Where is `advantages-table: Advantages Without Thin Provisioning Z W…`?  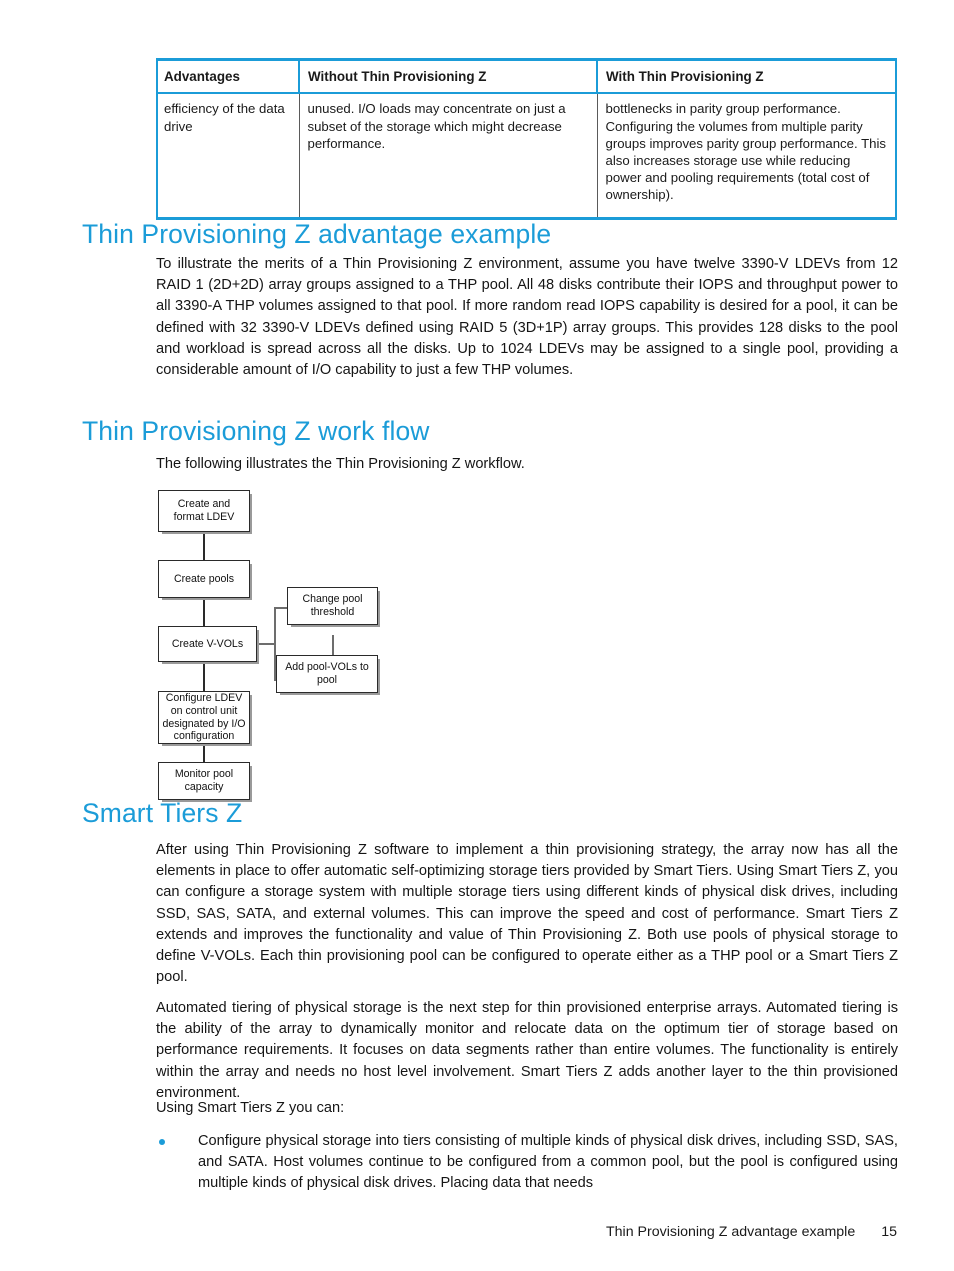
advantages-table: Advantages Without Thin Provisioning Z W… is located at coordinates (526, 139).